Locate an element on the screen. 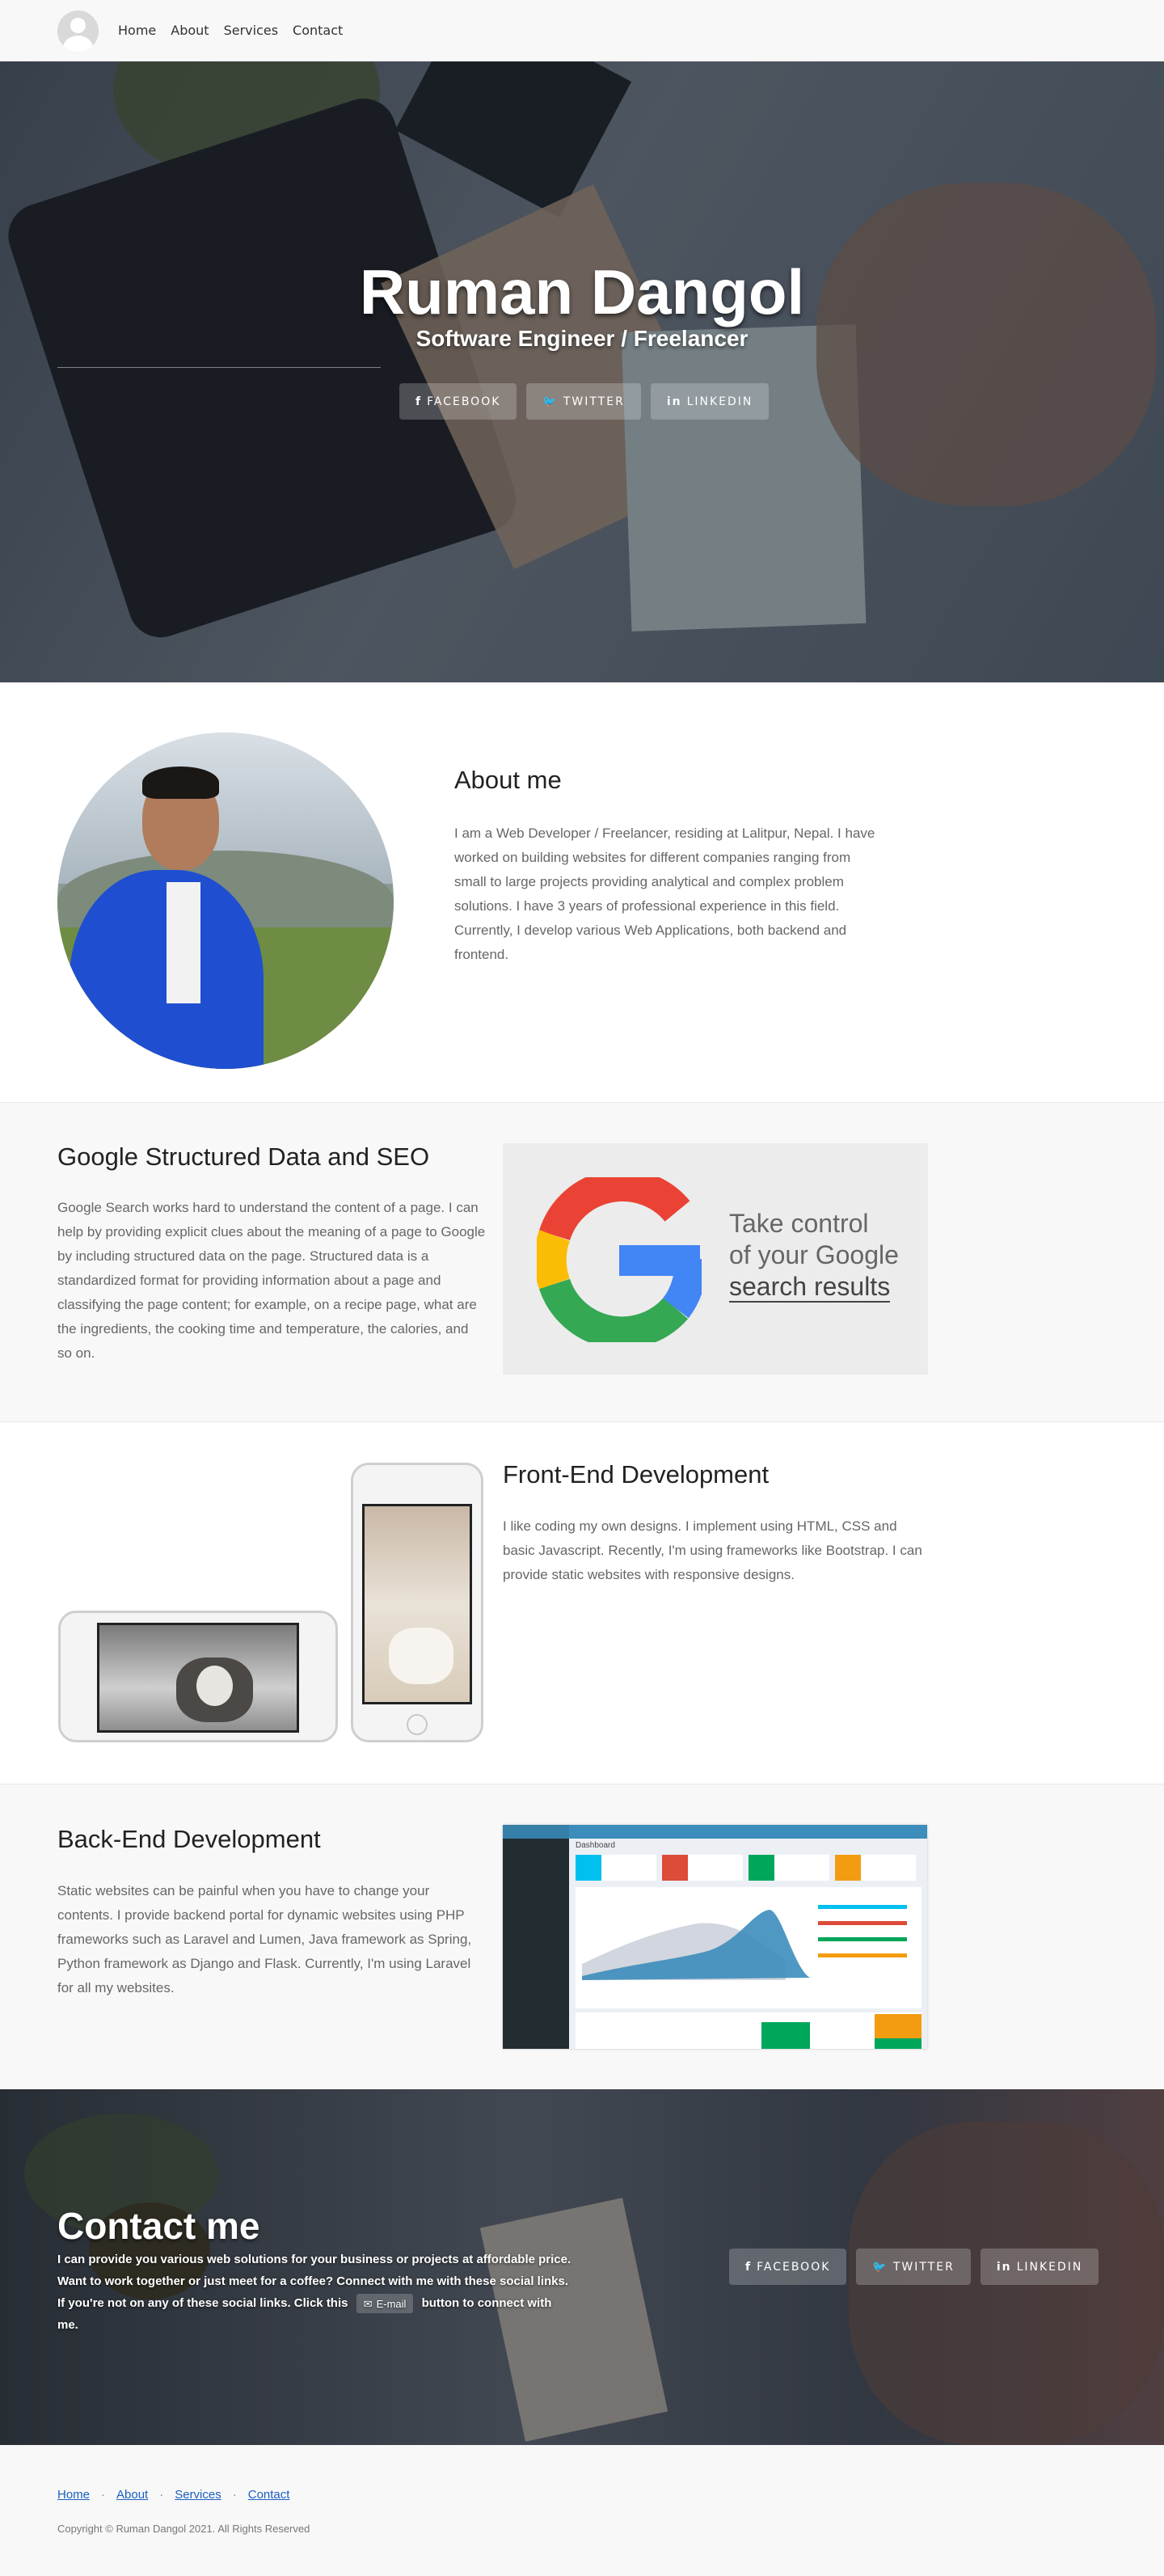  google-caption-line2: of your Google is located at coordinates (814, 1254).